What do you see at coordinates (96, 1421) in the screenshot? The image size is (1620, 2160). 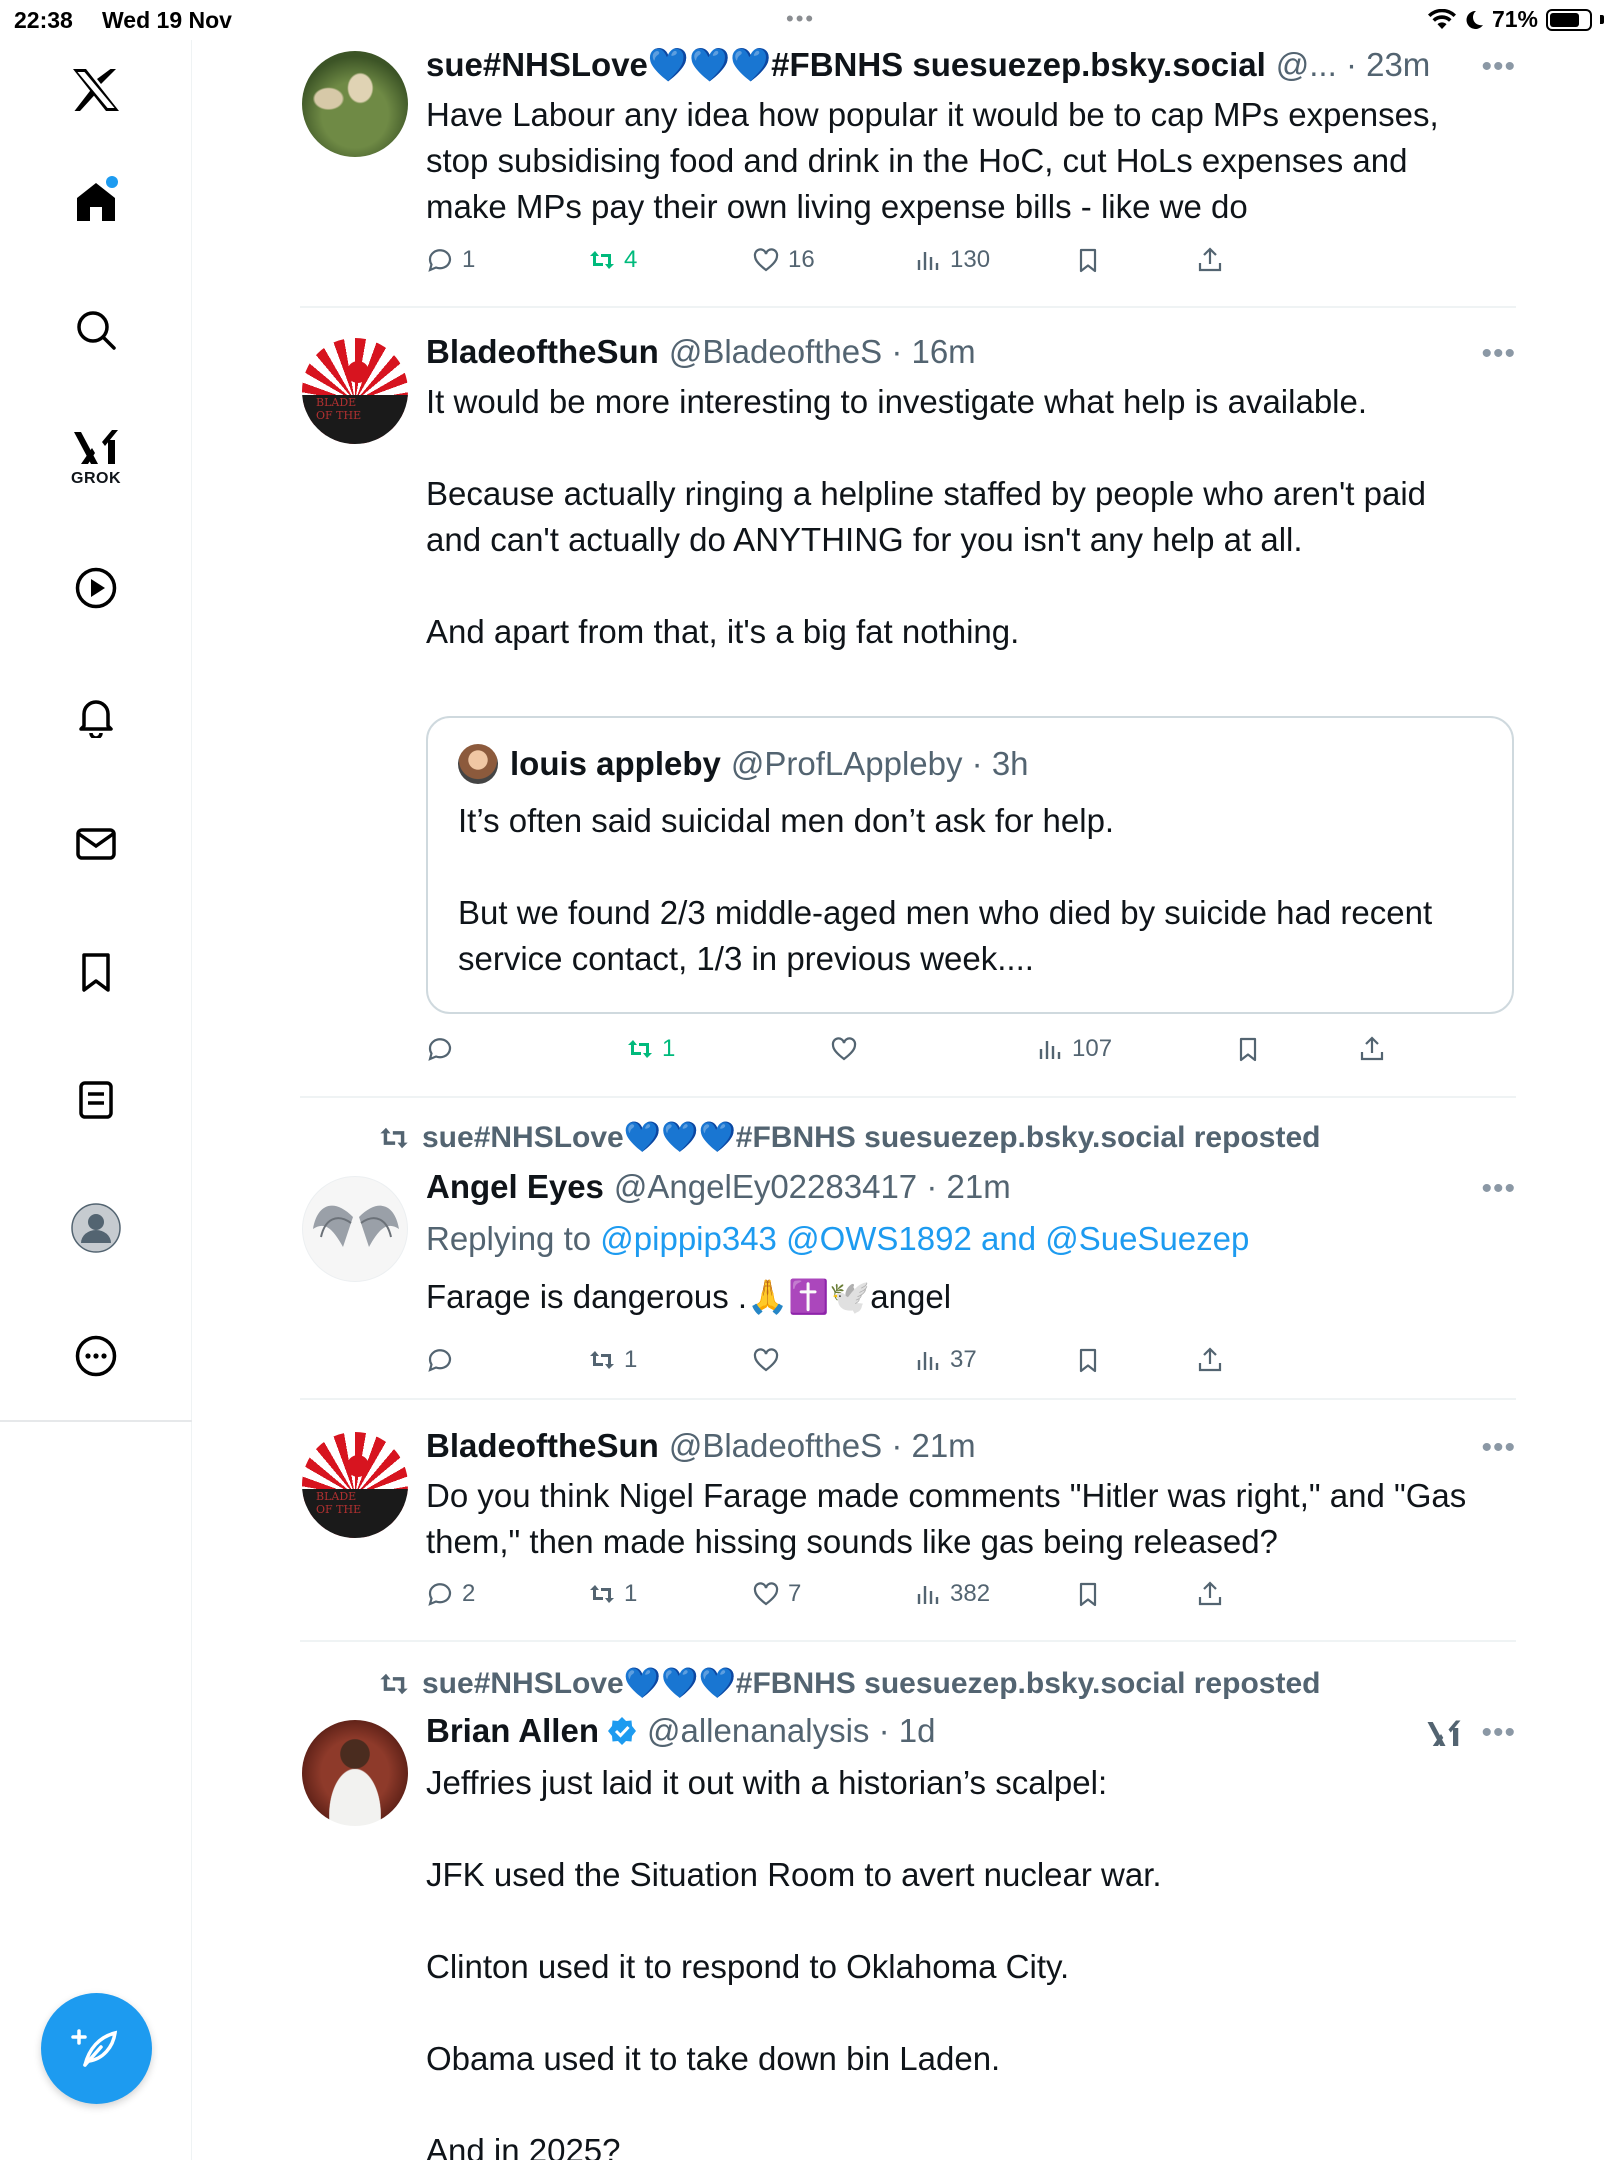 I see `sidebar-divider` at bounding box center [96, 1421].